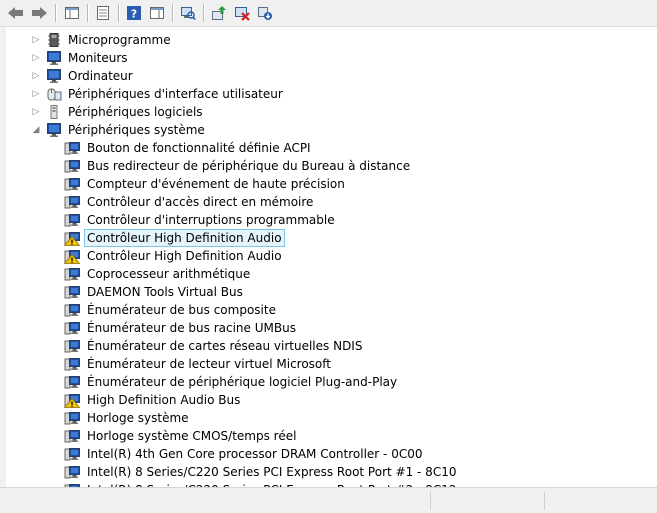  What do you see at coordinates (100, 76) in the screenshot?
I see `tree-category-label: Ordinateur` at bounding box center [100, 76].